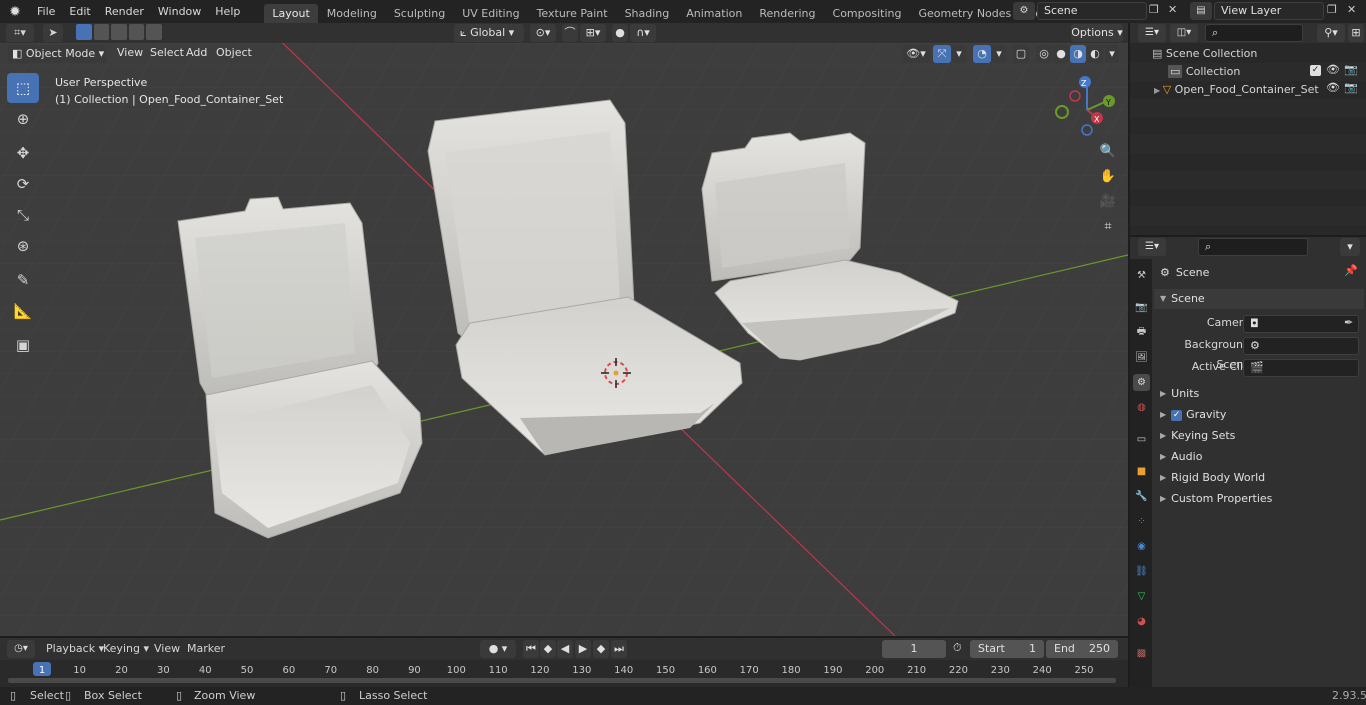  What do you see at coordinates (23, 280) in the screenshot?
I see `annotate-icon: ✎` at bounding box center [23, 280].